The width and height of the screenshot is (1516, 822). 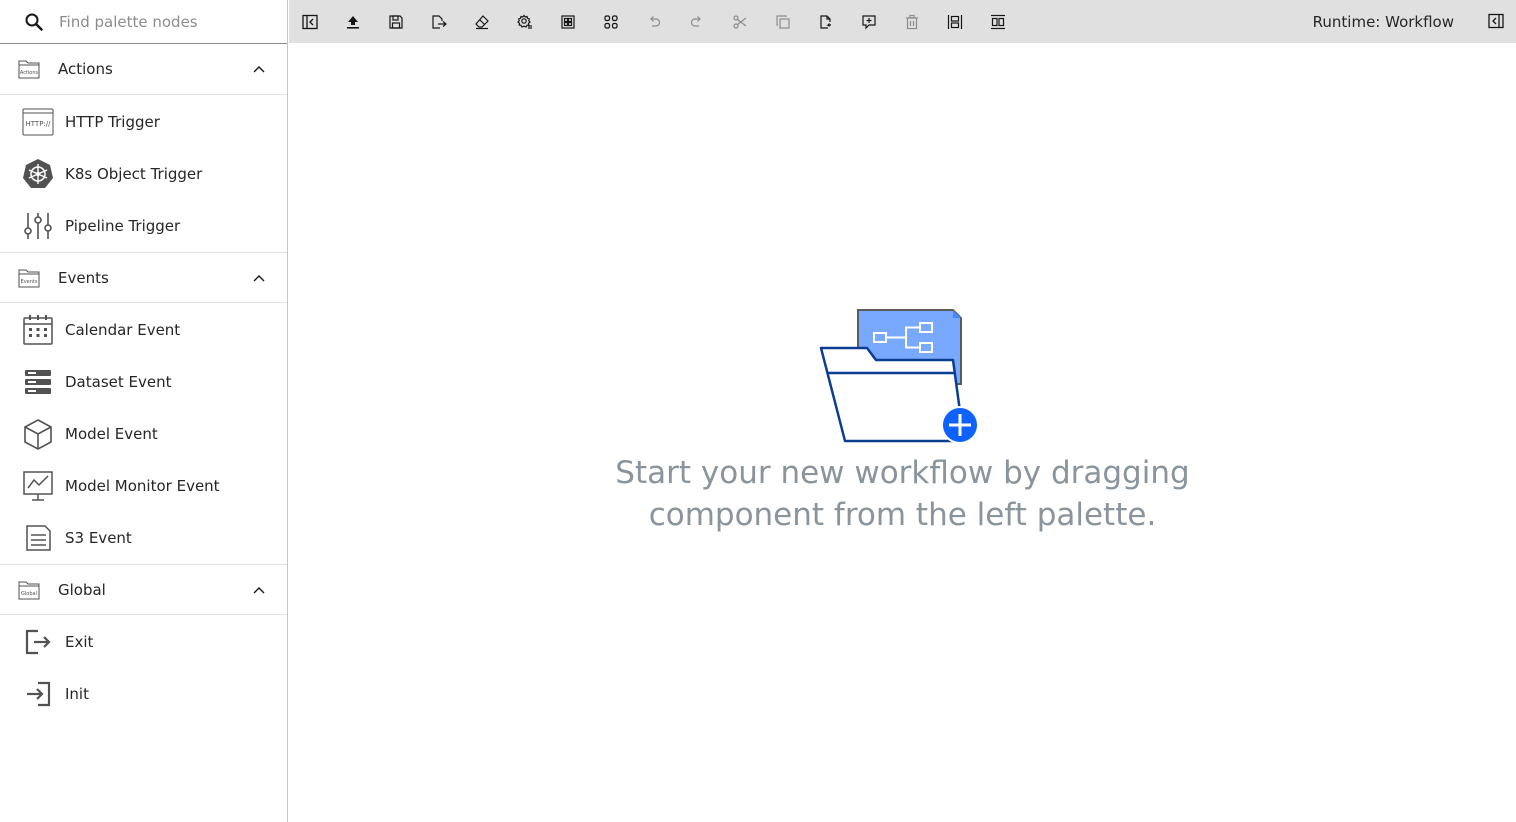 I want to click on svg-text: Actions, so click(x=29, y=73).